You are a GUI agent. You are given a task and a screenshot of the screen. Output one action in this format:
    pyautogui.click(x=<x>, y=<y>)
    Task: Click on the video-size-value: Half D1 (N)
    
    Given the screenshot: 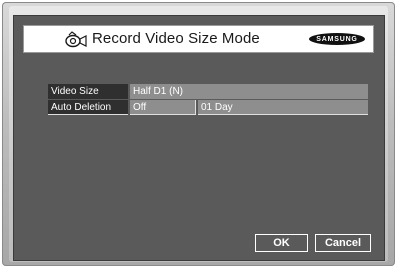 What is the action you would take?
    pyautogui.click(x=249, y=91)
    